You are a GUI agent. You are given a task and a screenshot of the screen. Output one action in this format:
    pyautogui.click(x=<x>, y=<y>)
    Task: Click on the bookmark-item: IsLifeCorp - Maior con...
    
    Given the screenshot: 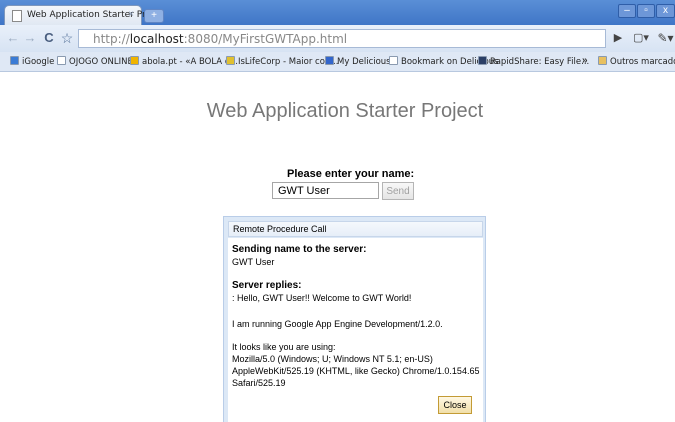 What is the action you would take?
    pyautogui.click(x=282, y=62)
    